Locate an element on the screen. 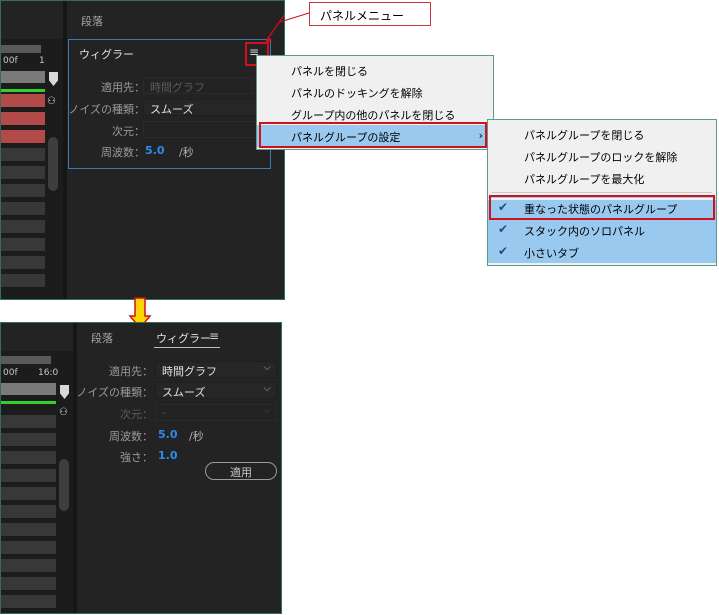 This screenshot has height=615, width=719. submenu-item-maximize-group: パネルグループを最大化 is located at coordinates (602, 178).